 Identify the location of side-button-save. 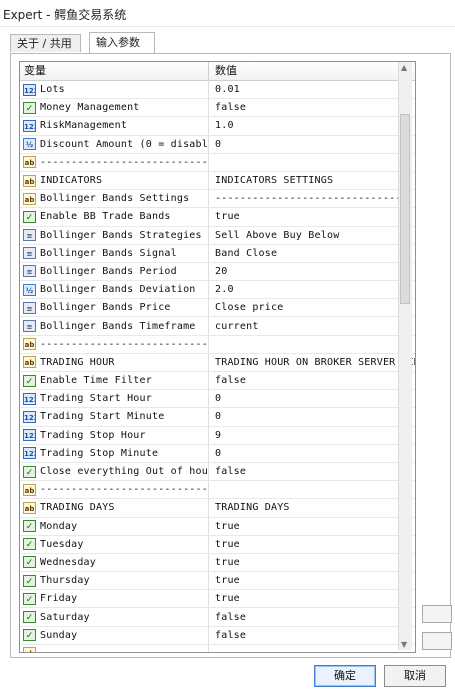
(437, 641).